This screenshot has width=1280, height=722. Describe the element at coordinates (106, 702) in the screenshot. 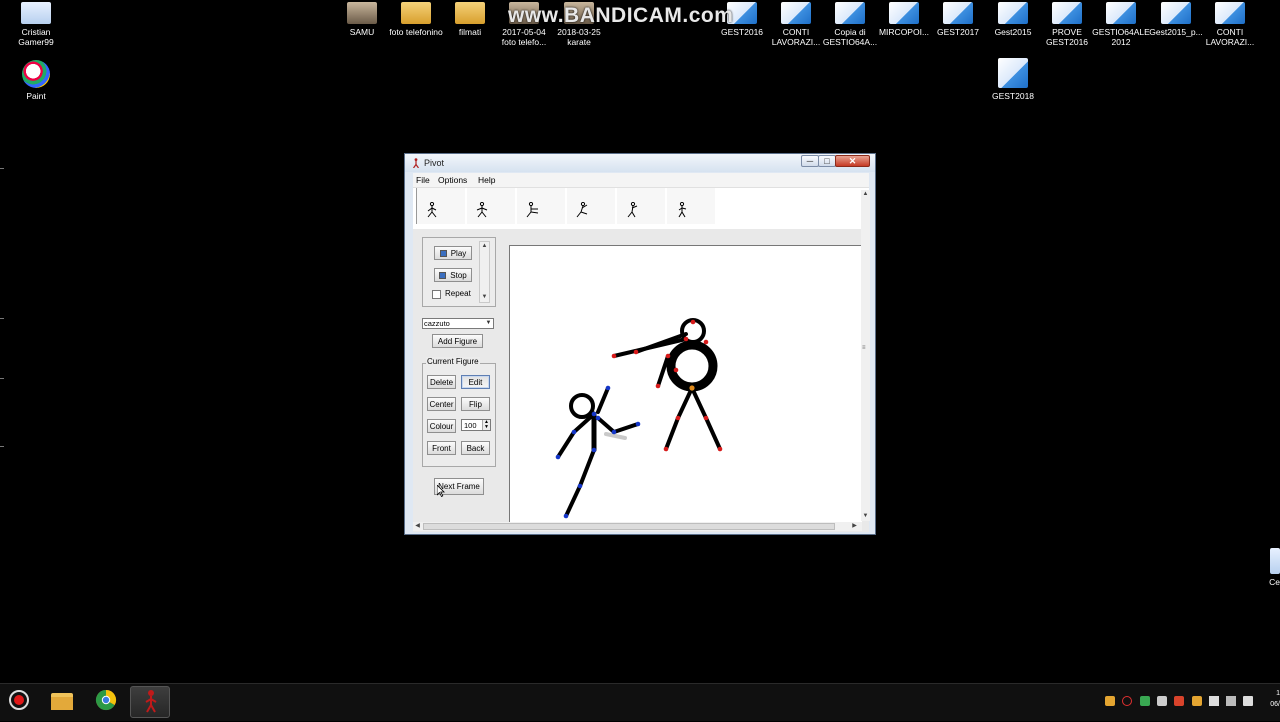

I see `chrome-button` at that location.